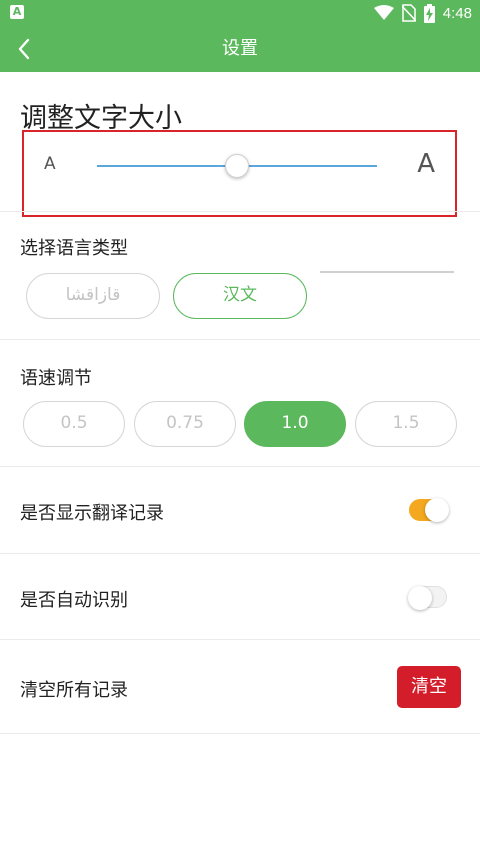 The width and height of the screenshot is (480, 852). What do you see at coordinates (387, 272) in the screenshot?
I see `language-indicator-line` at bounding box center [387, 272].